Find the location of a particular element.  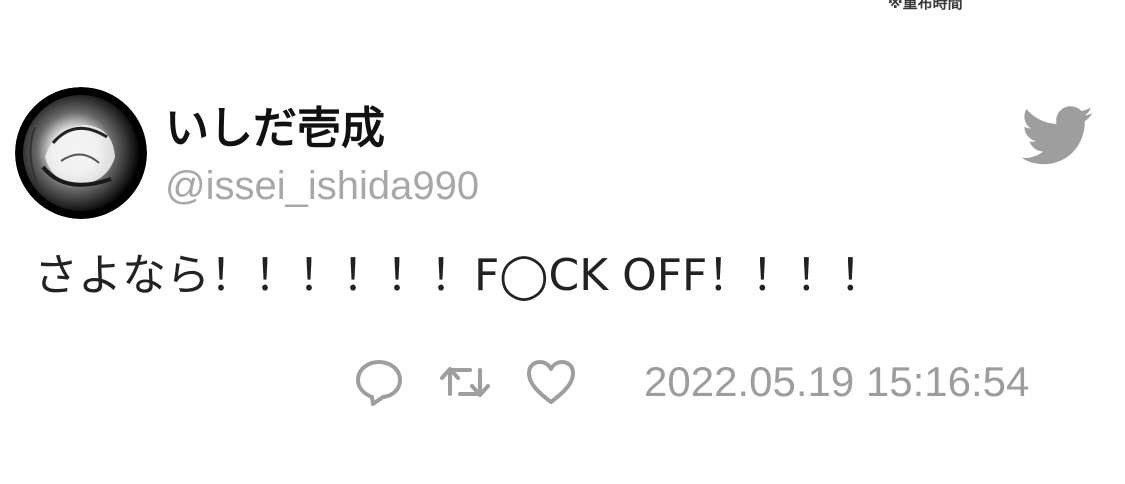

tweet-timestamp: 2022.05.19 15:16:54 is located at coordinates (837, 381).